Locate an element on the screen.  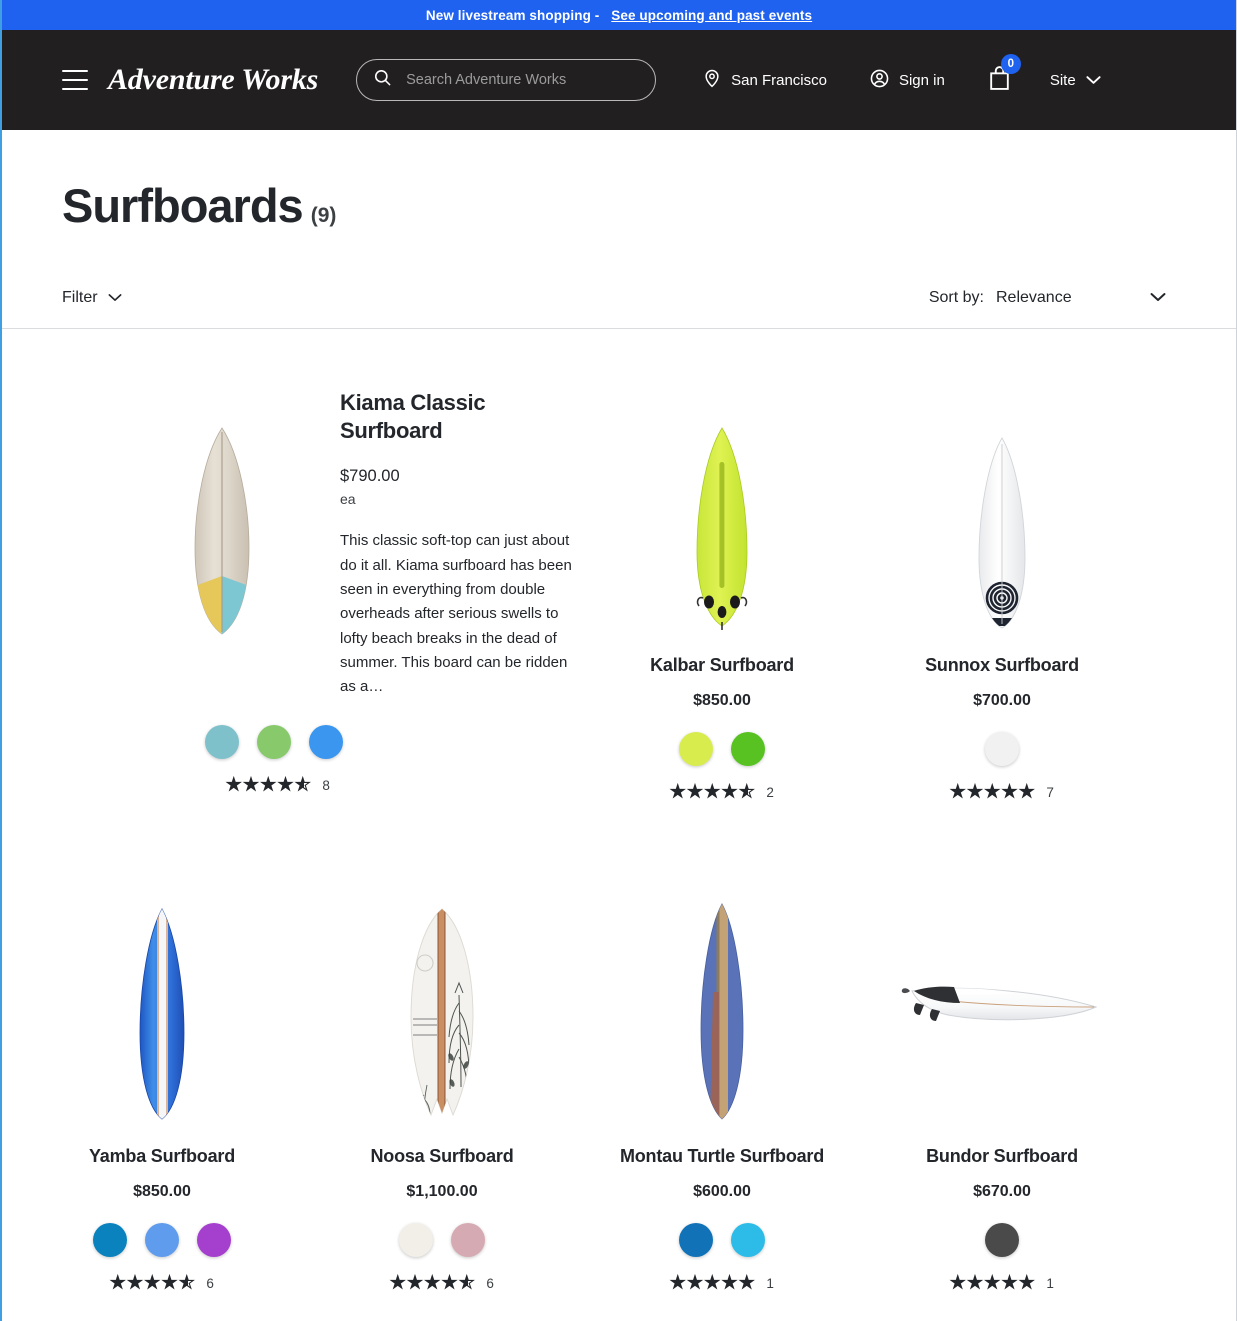
location-label: San Francisco is located at coordinates (779, 80).